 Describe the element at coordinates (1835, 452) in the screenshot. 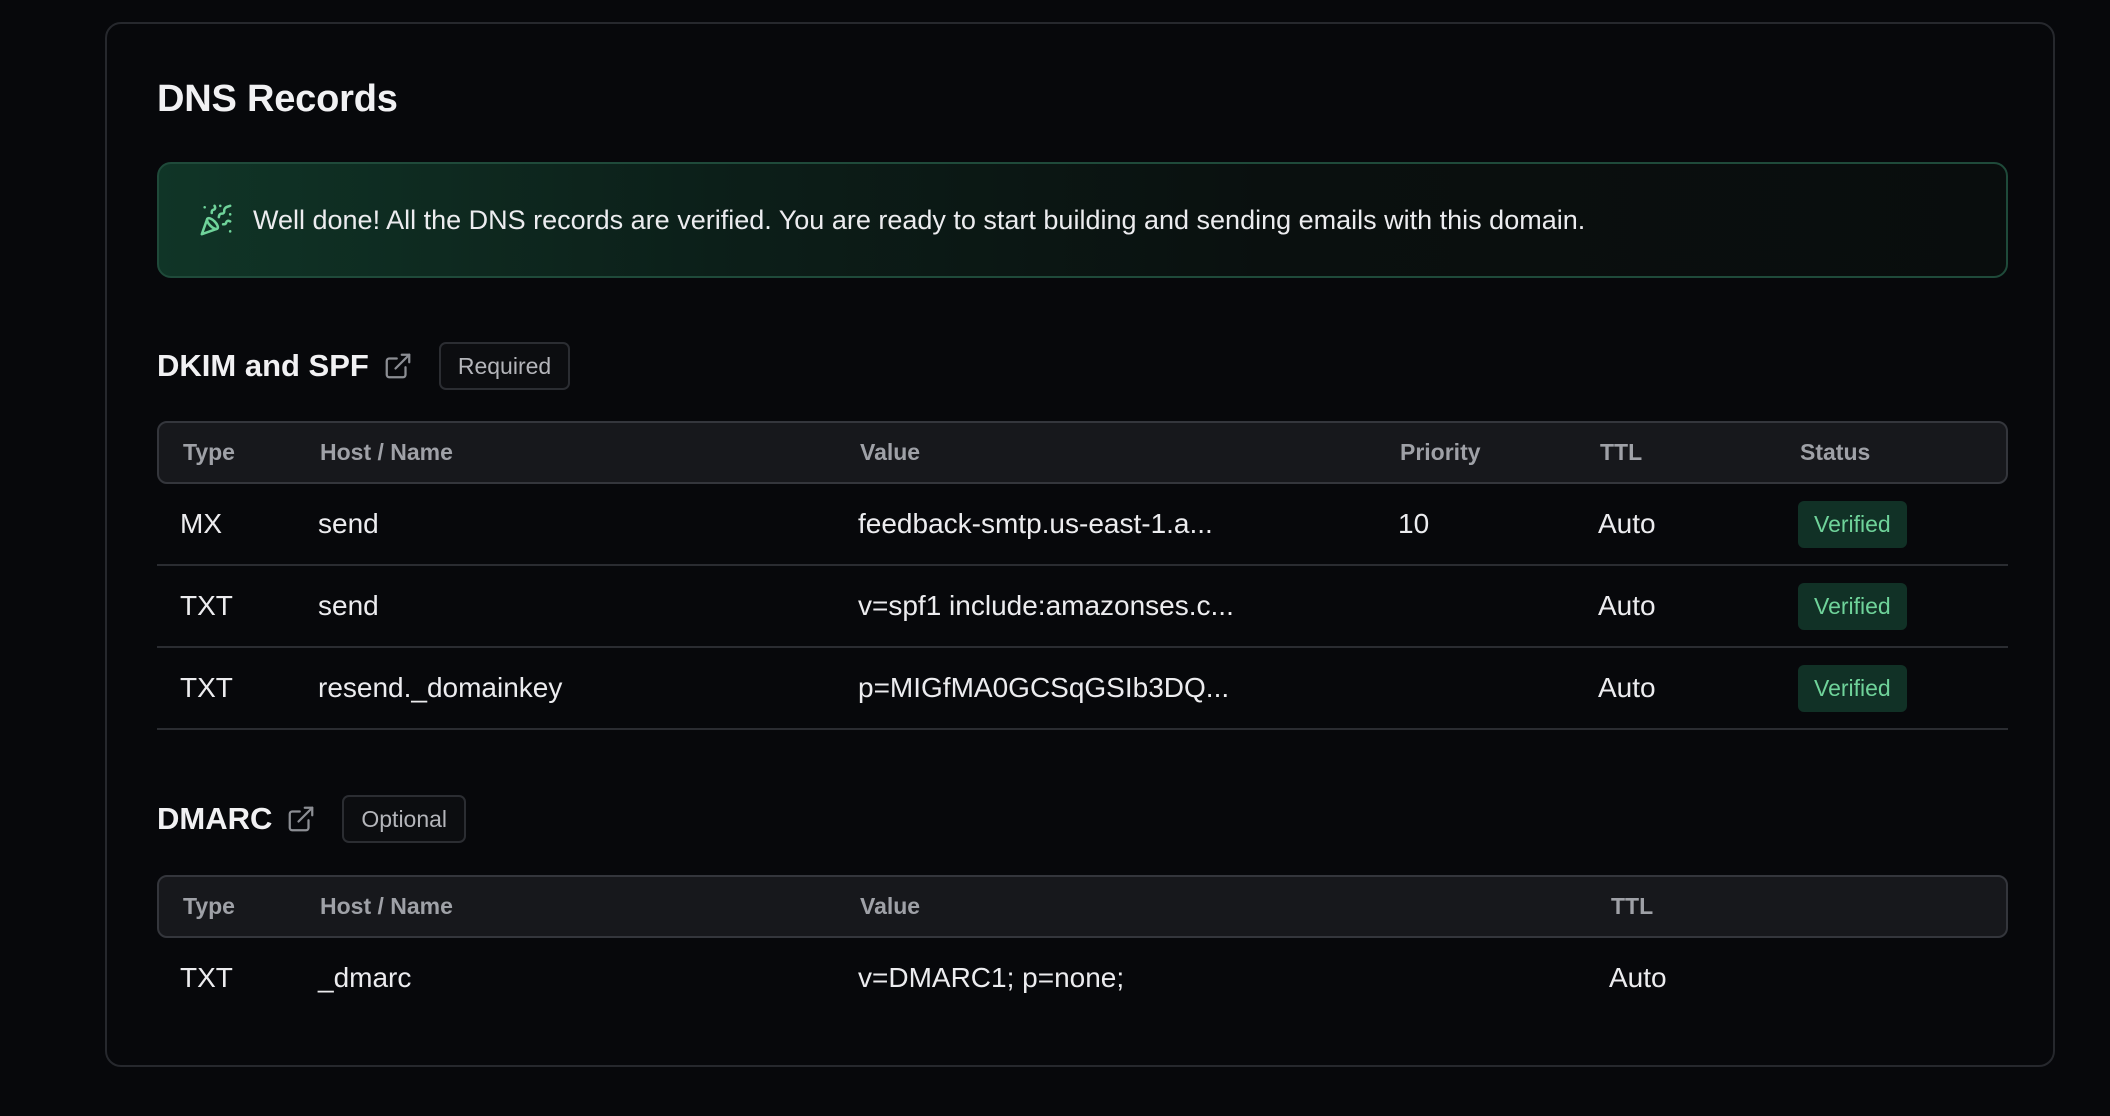

I see `column-header-status: Status` at that location.